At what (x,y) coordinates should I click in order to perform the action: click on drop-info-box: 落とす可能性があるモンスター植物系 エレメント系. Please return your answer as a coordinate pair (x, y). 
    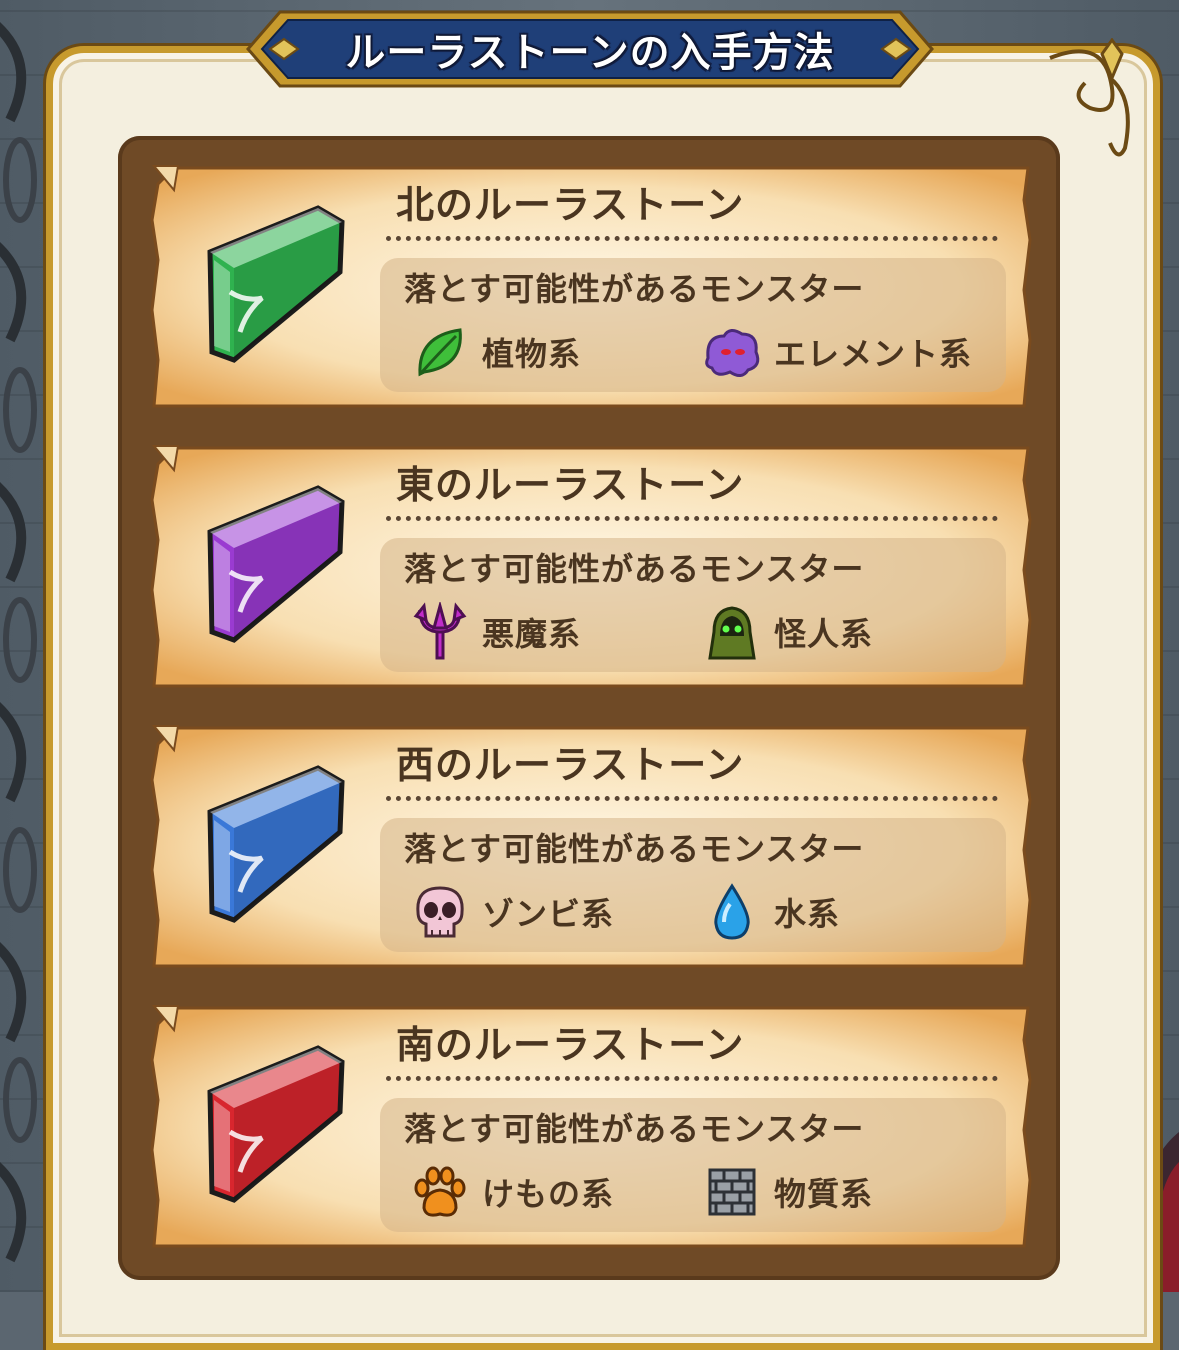
    Looking at the image, I should click on (693, 325).